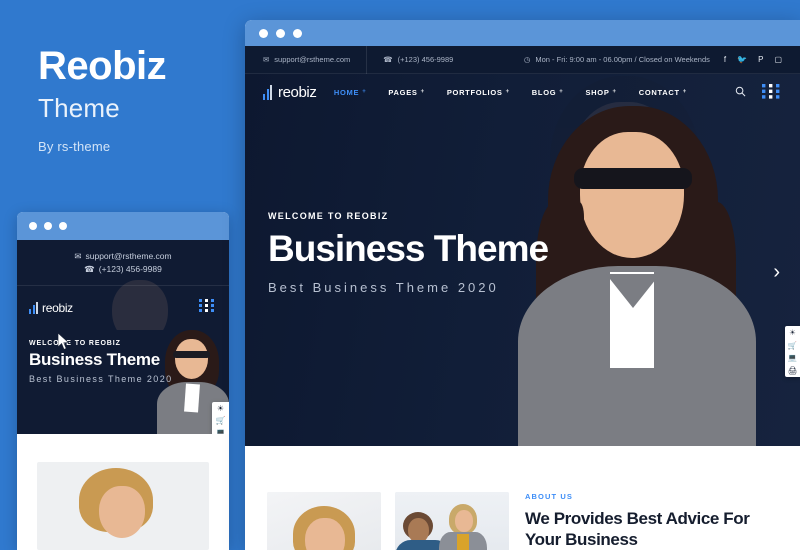 Image resolution: width=800 pixels, height=550 pixels. Describe the element at coordinates (418, 59) in the screenshot. I see `topbar-phone: ☎ (+123) 456-9989` at that location.